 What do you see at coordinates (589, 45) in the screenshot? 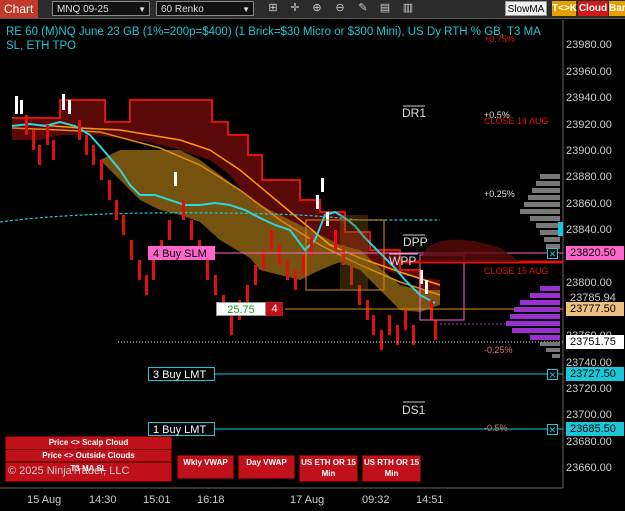
I see `price-label: 23980.00` at bounding box center [589, 45].